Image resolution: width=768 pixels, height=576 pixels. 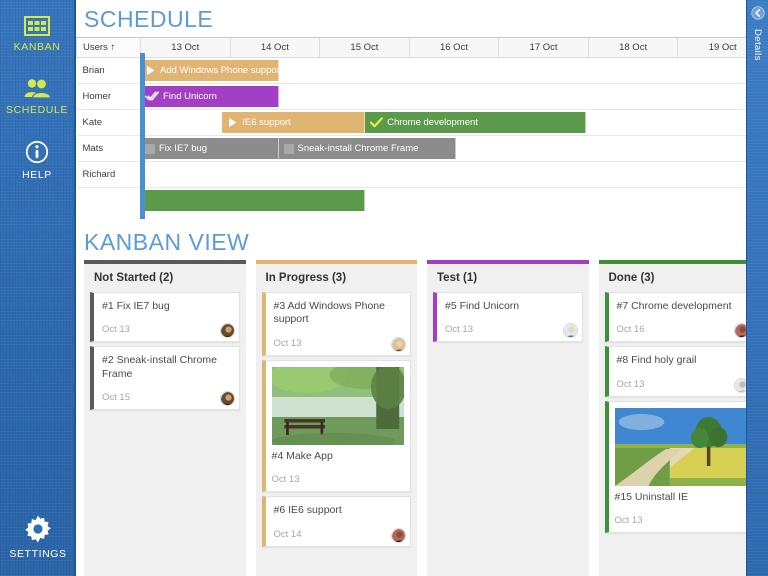 What do you see at coordinates (454, 174) in the screenshot?
I see `gantt-lane` at bounding box center [454, 174].